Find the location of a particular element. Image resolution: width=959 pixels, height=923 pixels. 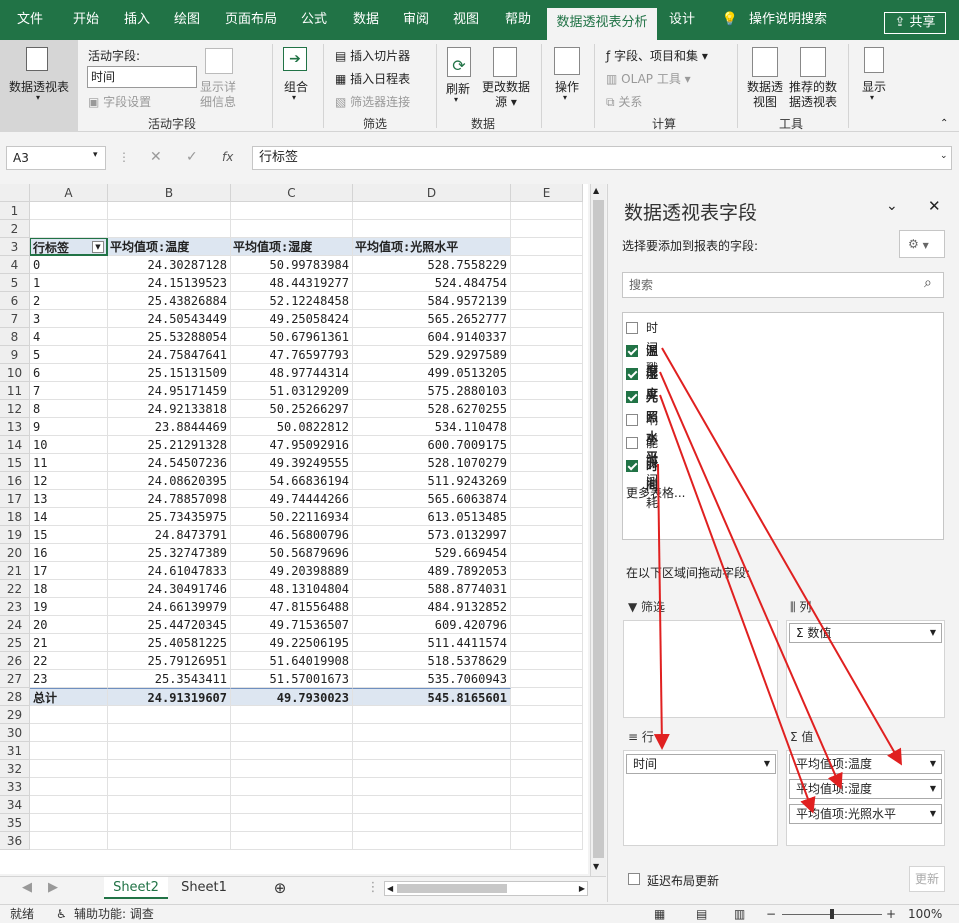

page-break-icon: ▥ is located at coordinates (739, 914).